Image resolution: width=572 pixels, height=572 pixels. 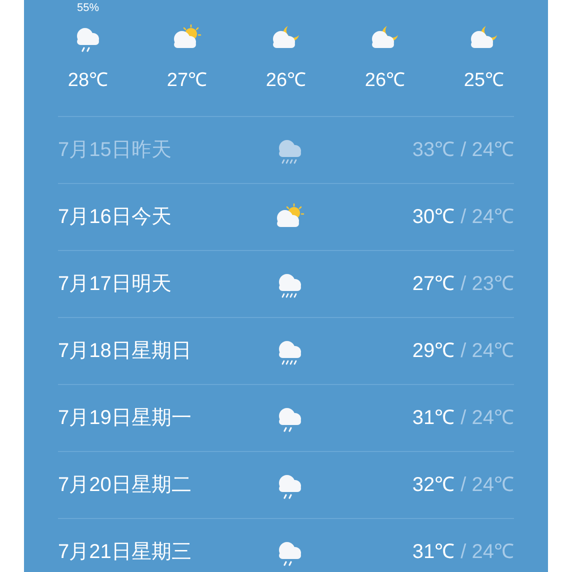 What do you see at coordinates (433, 485) in the screenshot?
I see `high-temperature: 32℃` at bounding box center [433, 485].